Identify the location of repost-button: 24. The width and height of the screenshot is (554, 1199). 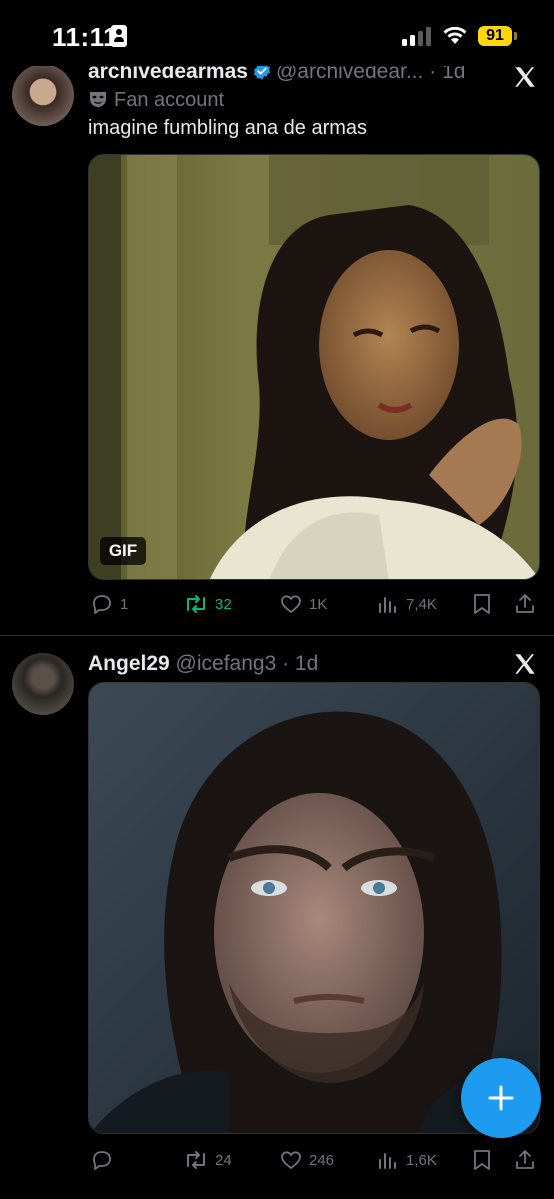
(207, 1160).